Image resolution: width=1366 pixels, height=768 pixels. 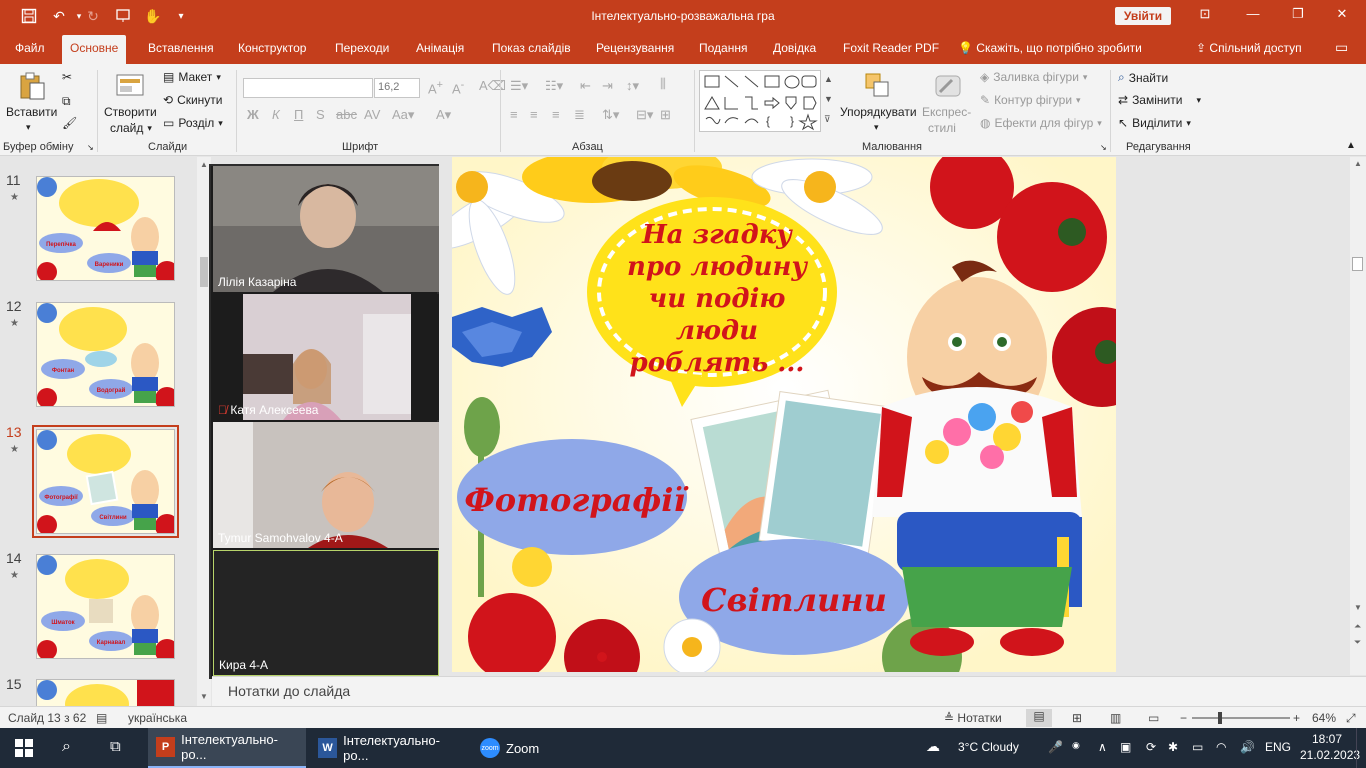 What do you see at coordinates (397, 88) in the screenshot?
I see `font-size-combo: 16,2` at bounding box center [397, 88].